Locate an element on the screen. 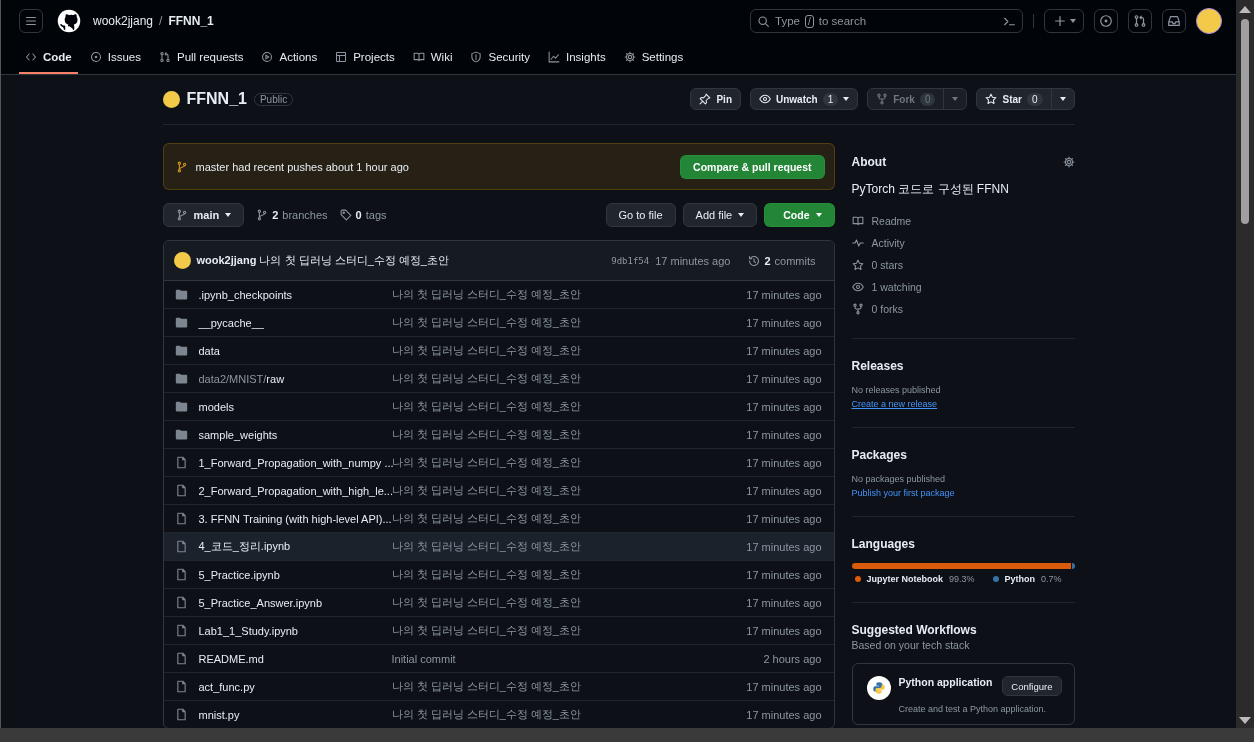  repo-tab: Insights is located at coordinates (577, 58).